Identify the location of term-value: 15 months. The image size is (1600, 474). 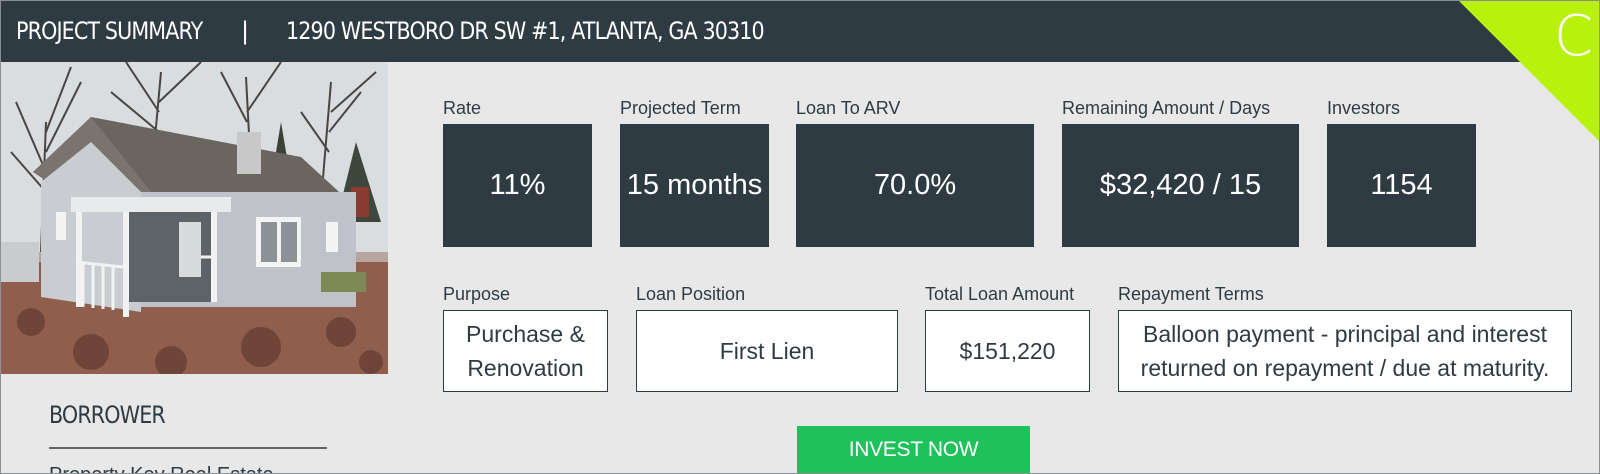
(694, 185).